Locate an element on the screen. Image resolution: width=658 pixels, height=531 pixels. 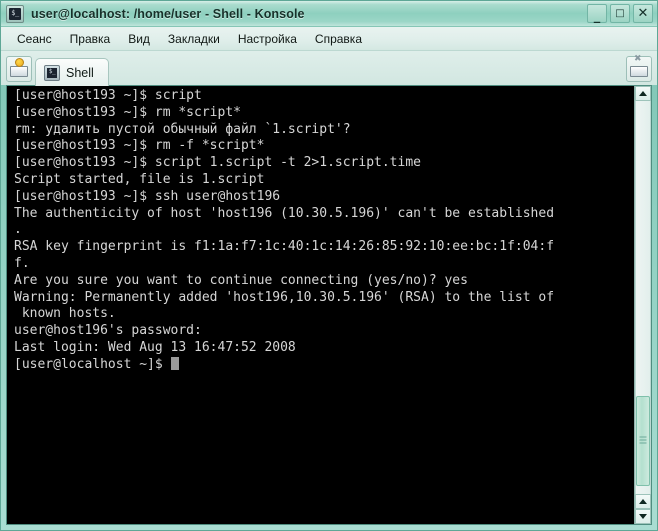
window-controls: _ □ ✕ is located at coordinates (620, 13).